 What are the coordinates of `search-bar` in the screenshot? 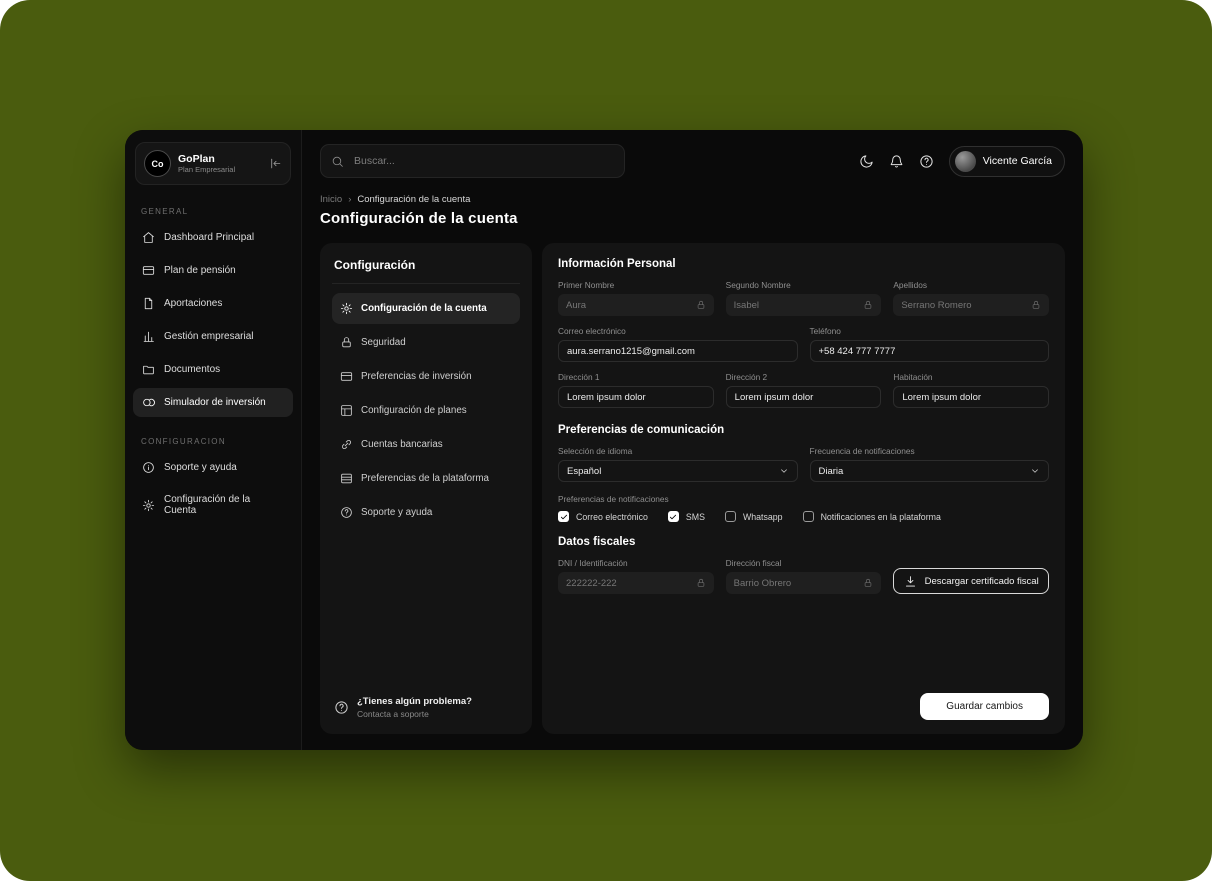 It's located at (472, 161).